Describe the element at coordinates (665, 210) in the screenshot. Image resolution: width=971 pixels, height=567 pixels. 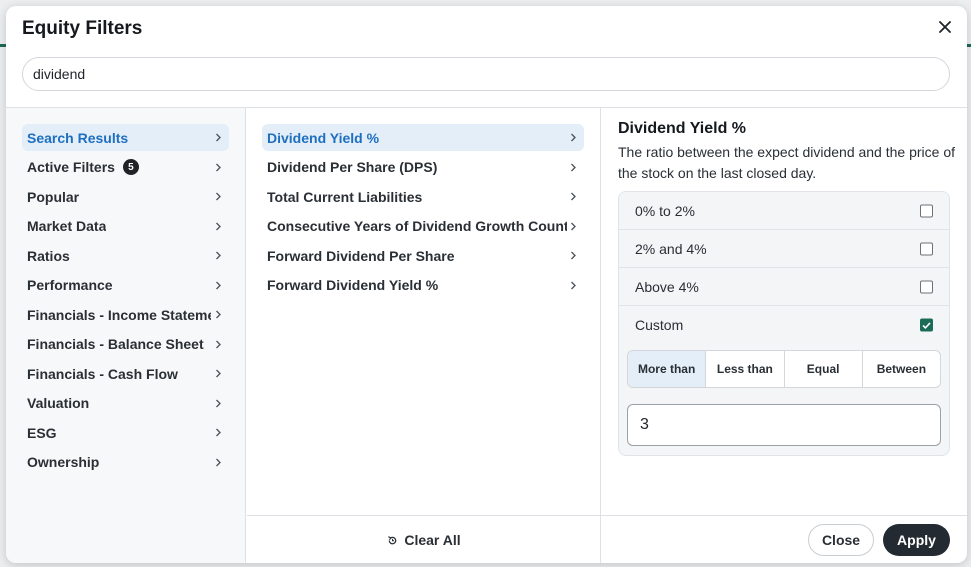
I see `option-label: 0% to 2%` at that location.